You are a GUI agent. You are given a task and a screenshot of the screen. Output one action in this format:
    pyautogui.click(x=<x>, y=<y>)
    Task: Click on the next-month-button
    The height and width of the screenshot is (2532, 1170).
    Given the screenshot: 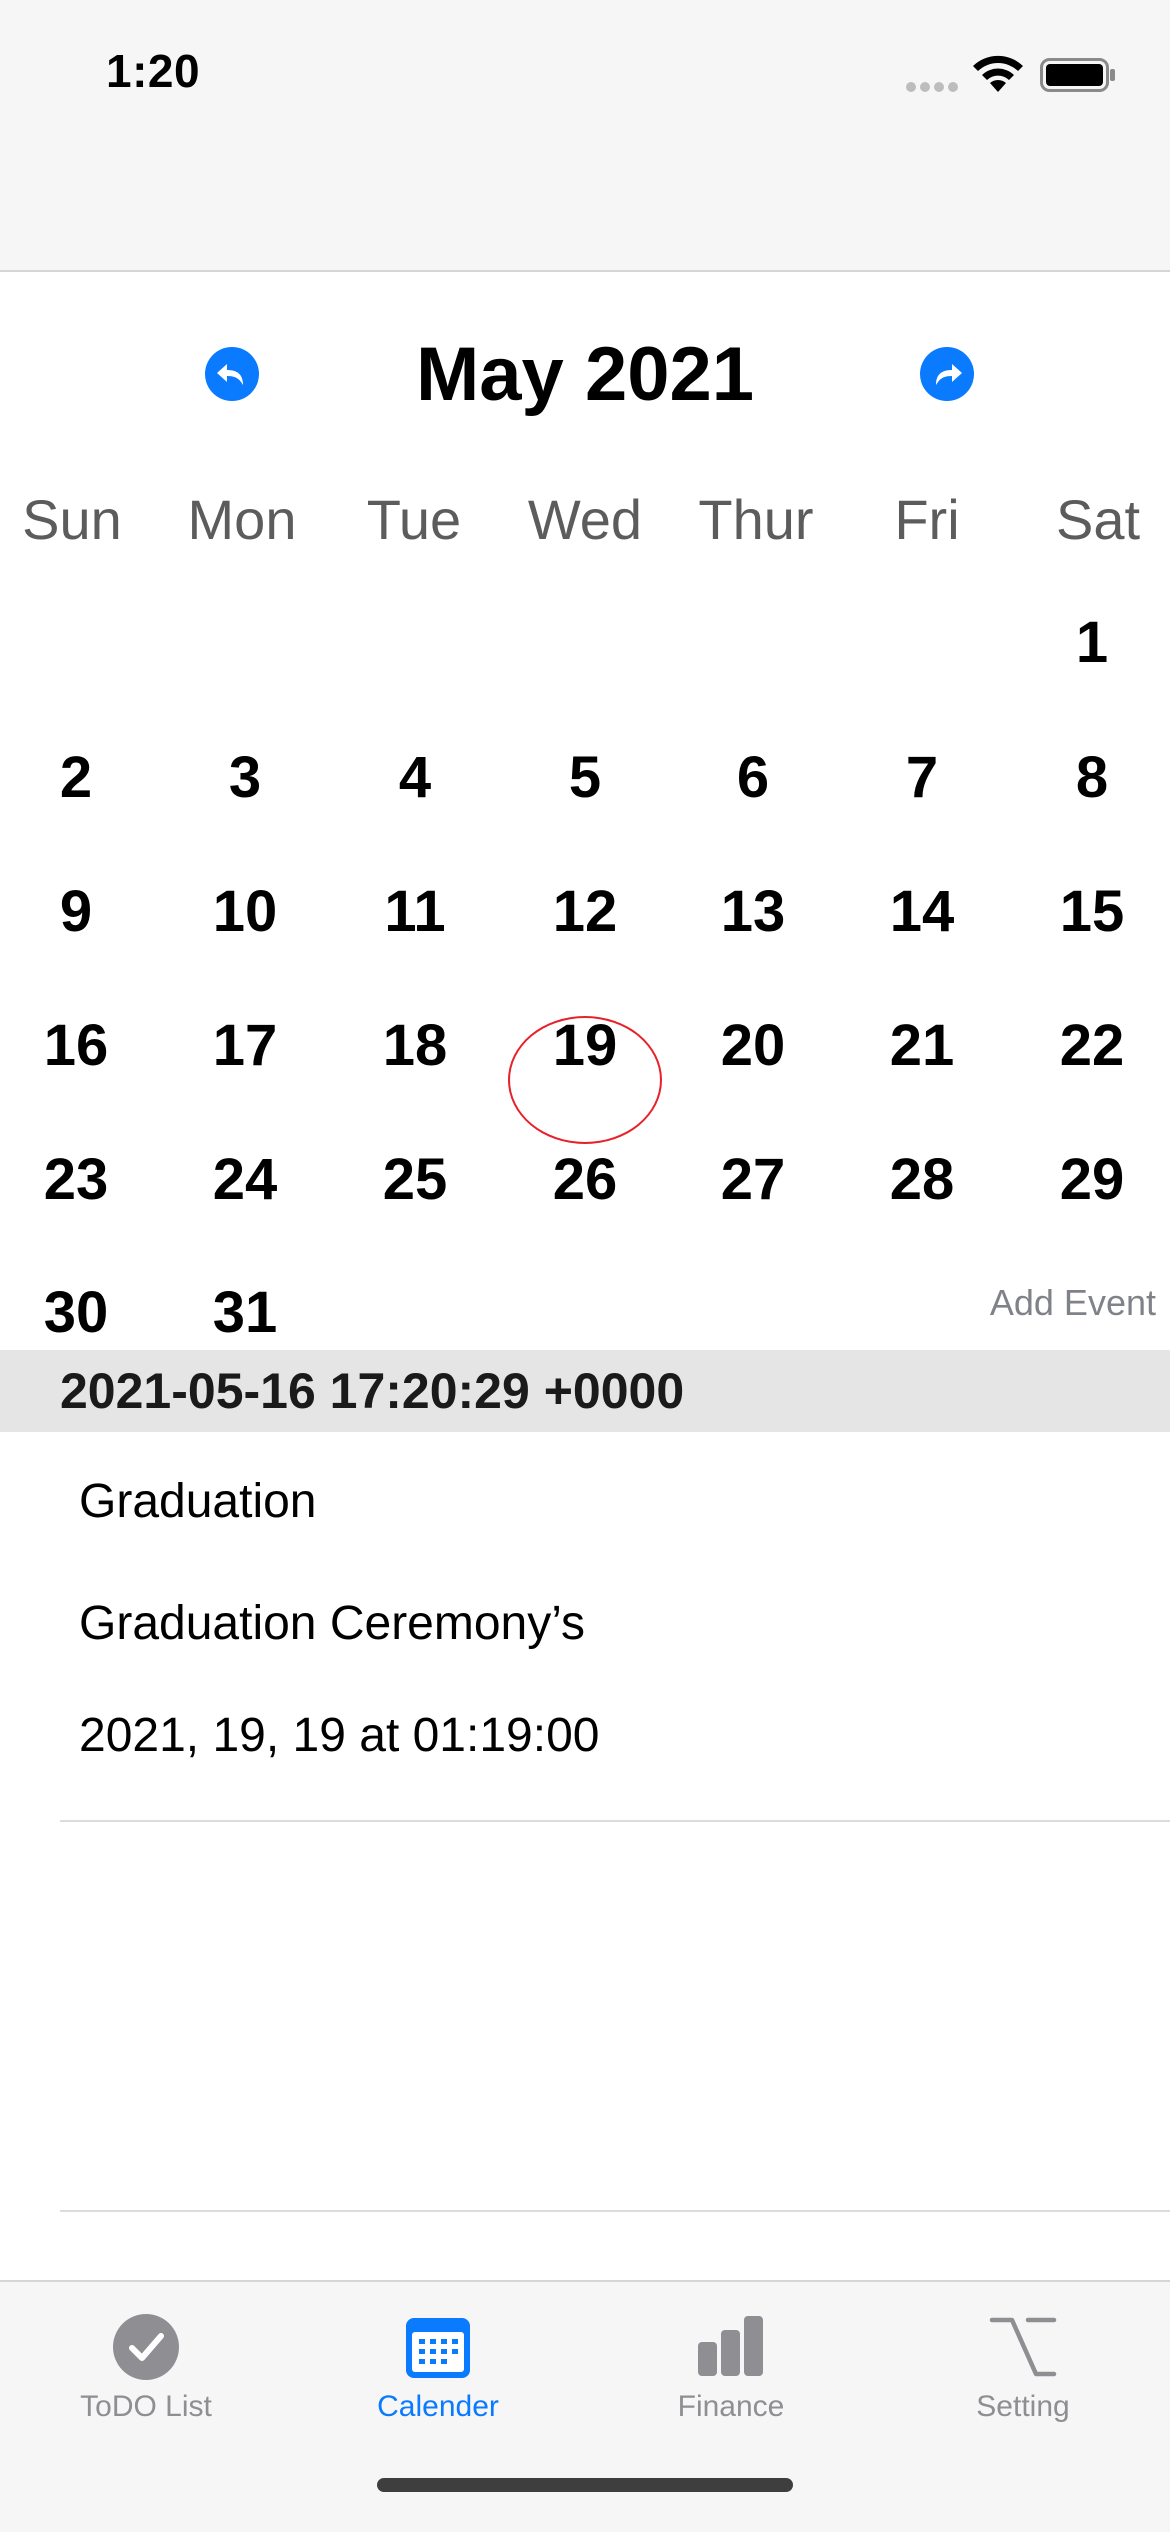 What is the action you would take?
    pyautogui.click(x=947, y=374)
    